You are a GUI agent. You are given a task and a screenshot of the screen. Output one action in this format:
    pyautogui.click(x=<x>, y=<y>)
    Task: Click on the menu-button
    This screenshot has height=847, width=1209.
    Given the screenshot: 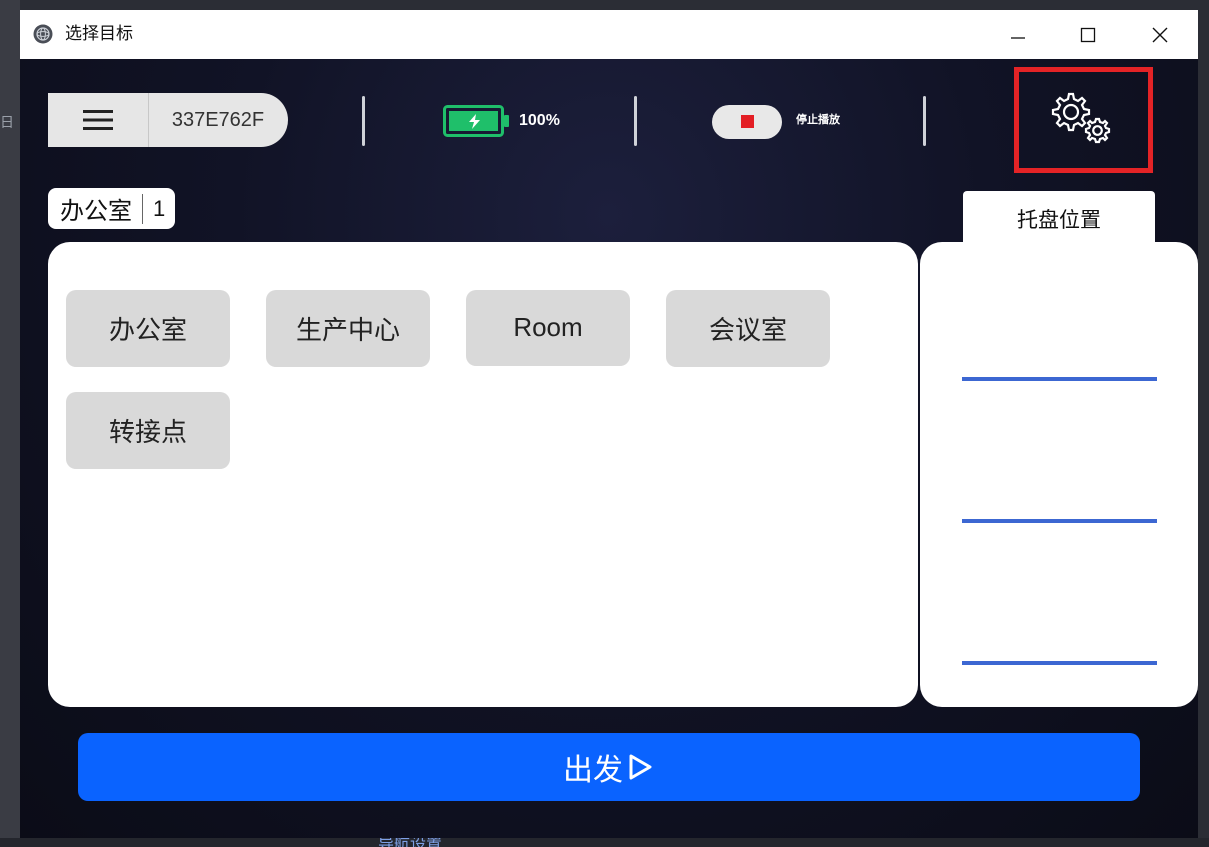 What is the action you would take?
    pyautogui.click(x=98, y=120)
    